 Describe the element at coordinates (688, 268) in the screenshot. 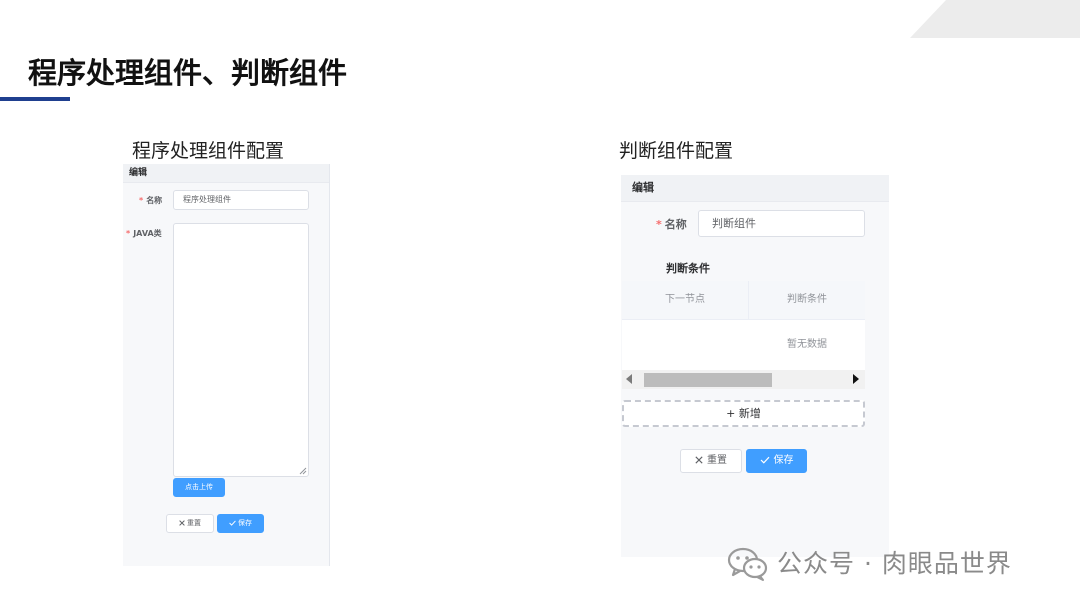

I see `conditions-title: 判断条件` at that location.